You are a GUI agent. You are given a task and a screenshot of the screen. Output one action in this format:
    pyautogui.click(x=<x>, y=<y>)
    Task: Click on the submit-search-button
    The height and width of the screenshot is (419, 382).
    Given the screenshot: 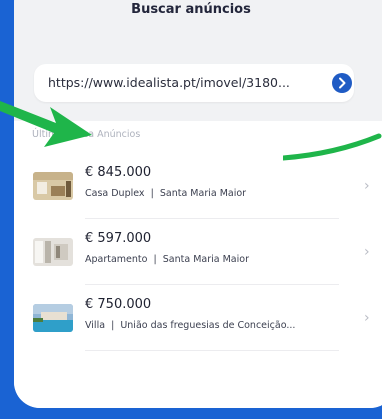 What is the action you would take?
    pyautogui.click(x=342, y=83)
    